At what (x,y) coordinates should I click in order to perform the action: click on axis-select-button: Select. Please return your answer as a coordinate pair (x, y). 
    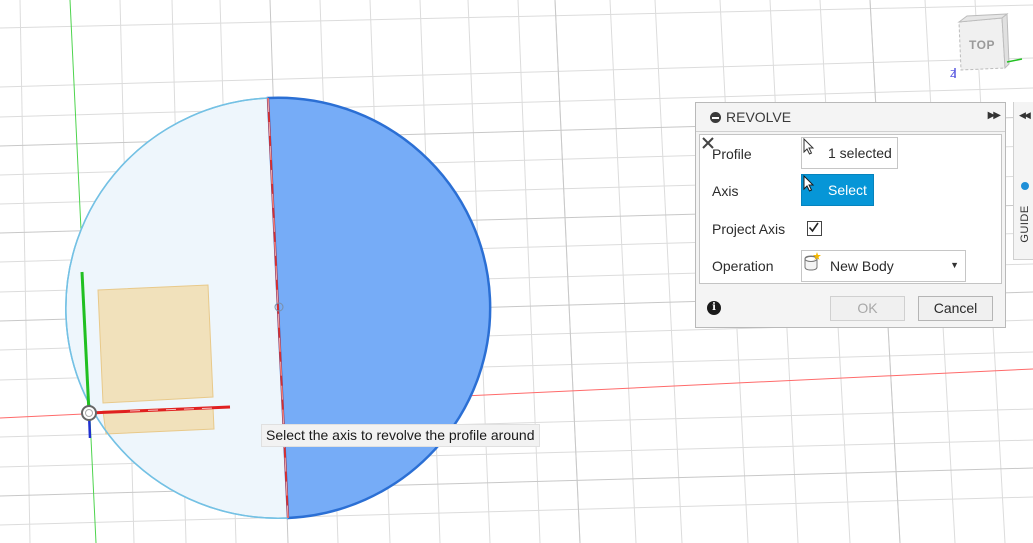
    Looking at the image, I should click on (837, 190).